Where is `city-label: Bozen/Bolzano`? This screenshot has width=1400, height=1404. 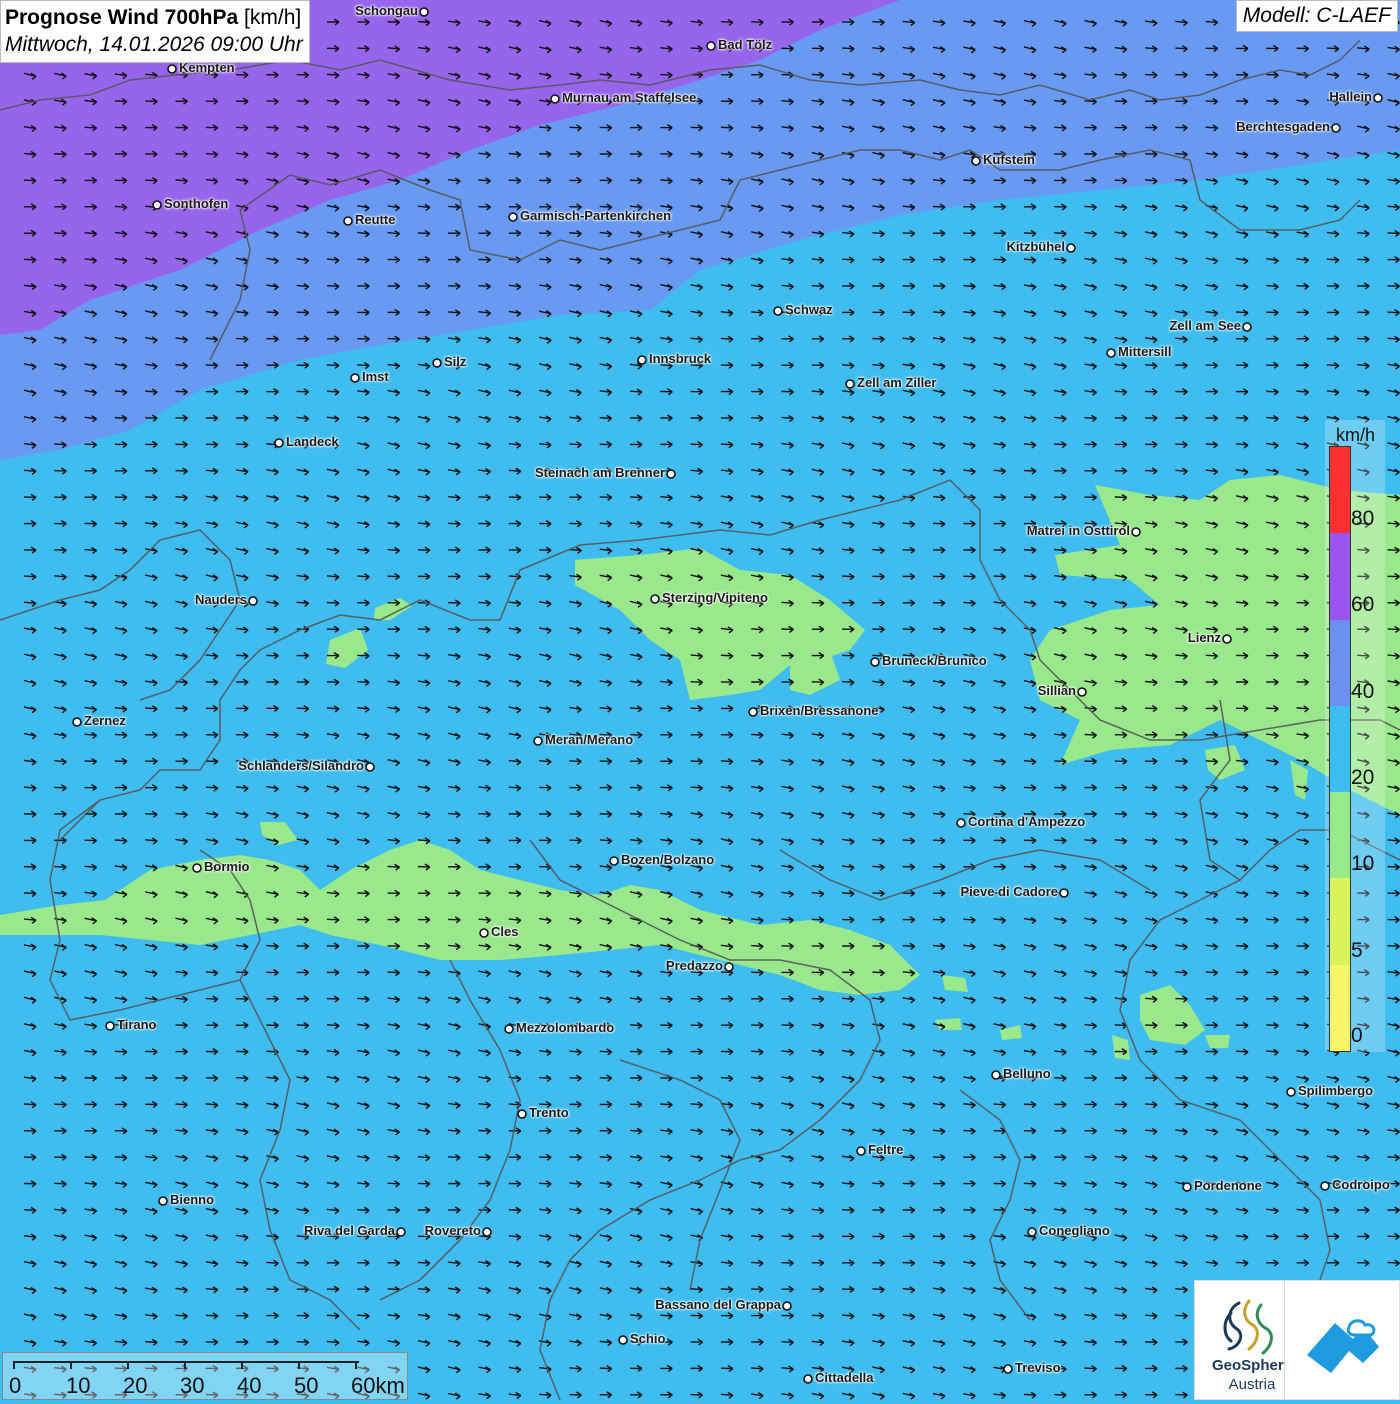 city-label: Bozen/Bolzano is located at coordinates (667, 859).